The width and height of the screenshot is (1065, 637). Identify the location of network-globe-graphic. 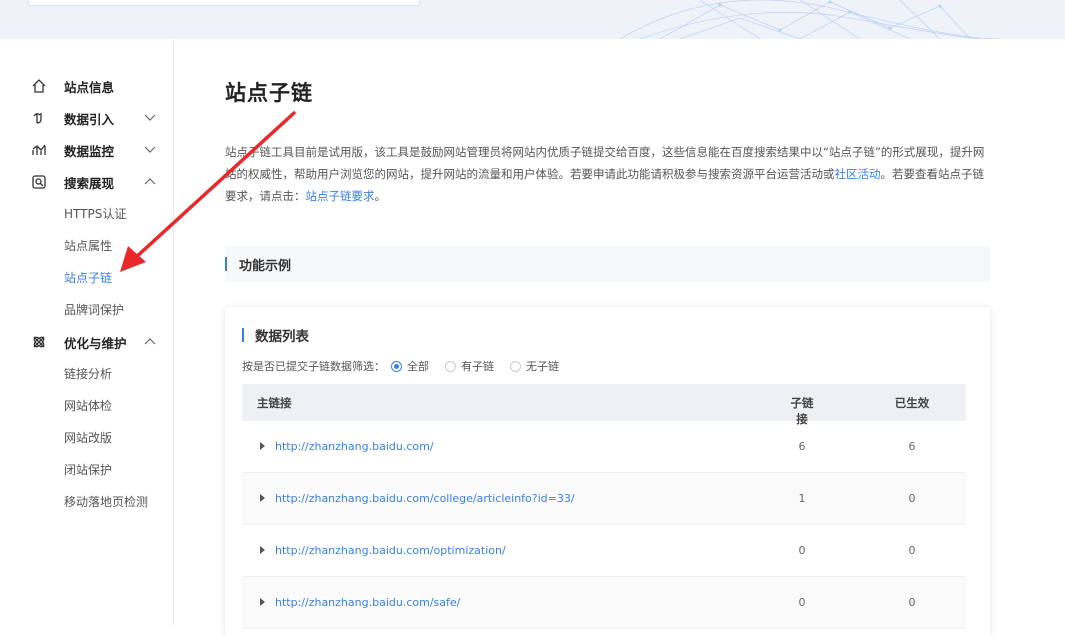
(809, 19).